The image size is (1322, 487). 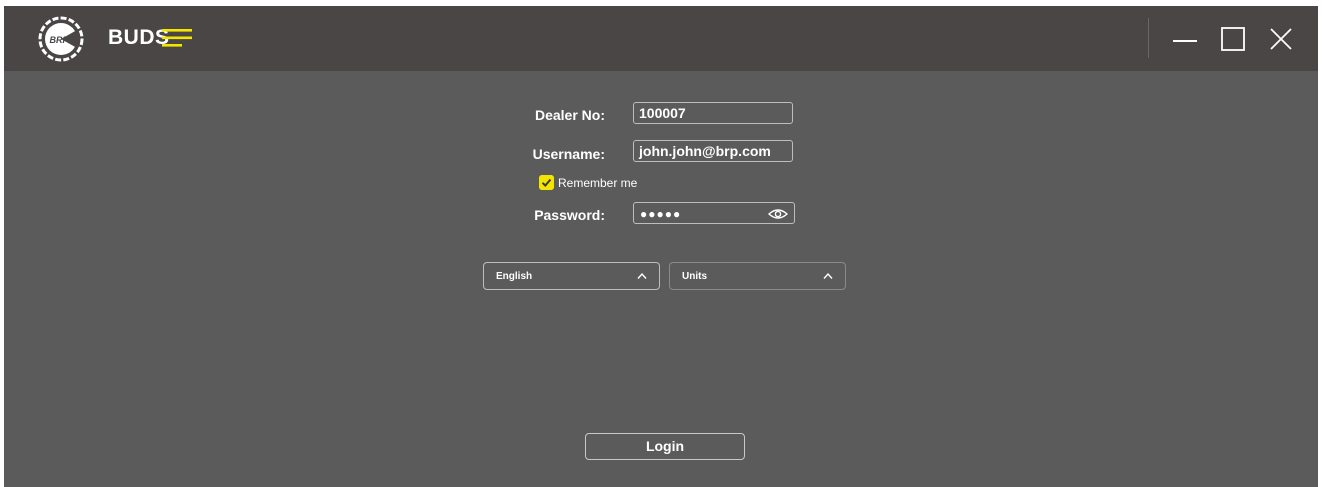 What do you see at coordinates (778, 214) in the screenshot?
I see `eye-icon` at bounding box center [778, 214].